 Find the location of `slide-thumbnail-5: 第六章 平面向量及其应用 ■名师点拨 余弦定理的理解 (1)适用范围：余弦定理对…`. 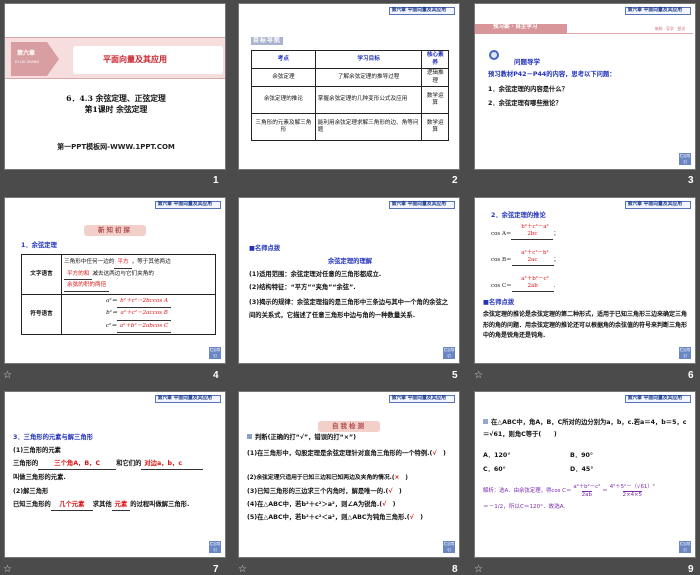

slide-thumbnail-5: 第六章 平面向量及其应用 ■名师点拨 余弦定理的理解 (1)适用范围：余弦定理对… is located at coordinates (349, 280).